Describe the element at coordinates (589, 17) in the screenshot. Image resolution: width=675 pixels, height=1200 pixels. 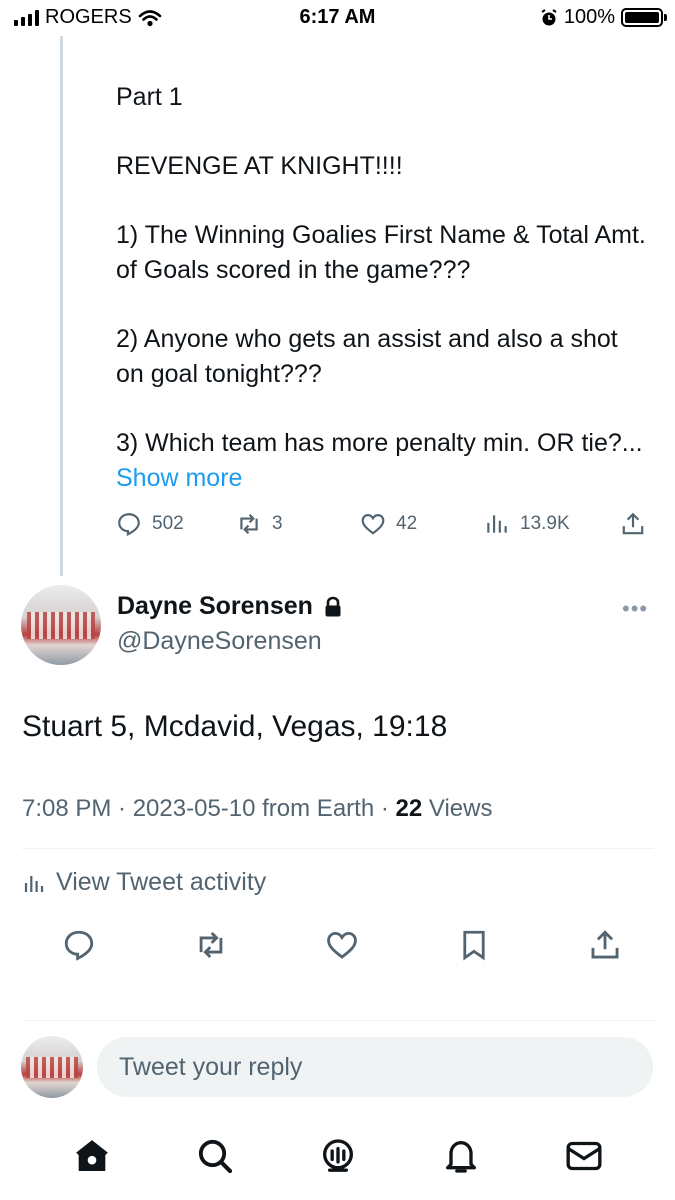
I see `battery-percent: 100%` at that location.